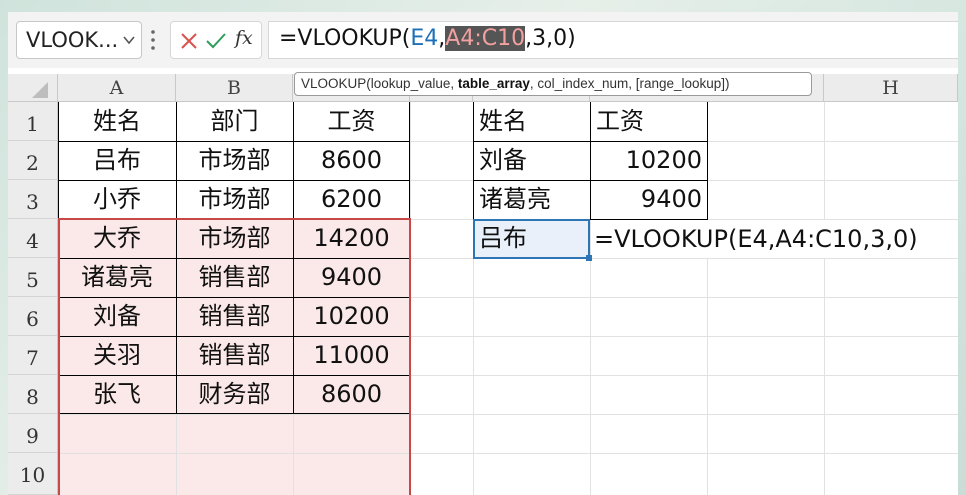 This screenshot has width=966, height=495. What do you see at coordinates (234, 88) in the screenshot?
I see `column-header-b: B` at bounding box center [234, 88].